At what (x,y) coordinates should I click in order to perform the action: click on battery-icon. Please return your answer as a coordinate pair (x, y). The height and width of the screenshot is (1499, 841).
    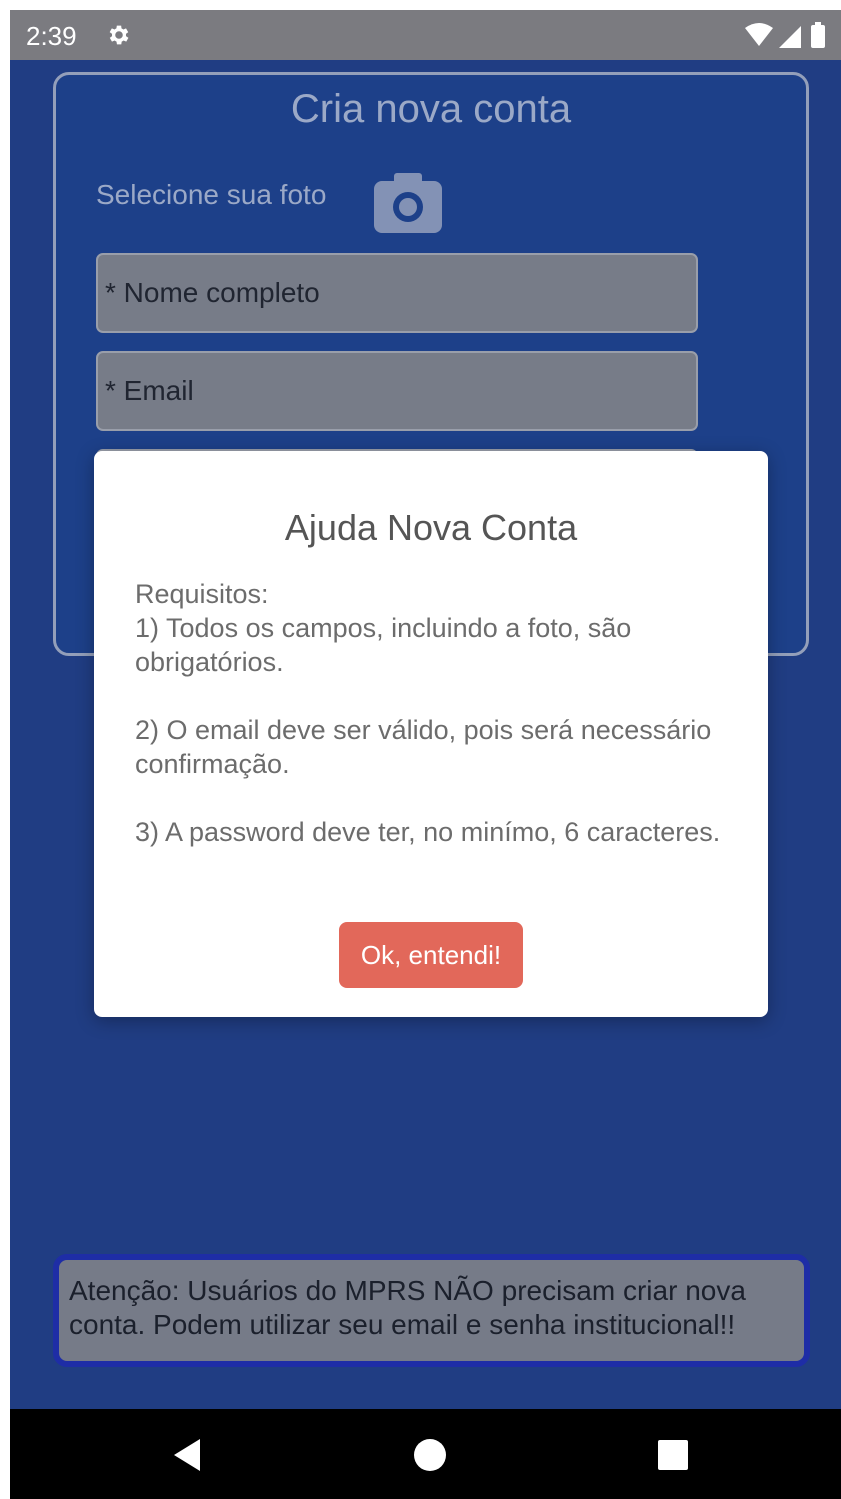
    Looking at the image, I should click on (818, 36).